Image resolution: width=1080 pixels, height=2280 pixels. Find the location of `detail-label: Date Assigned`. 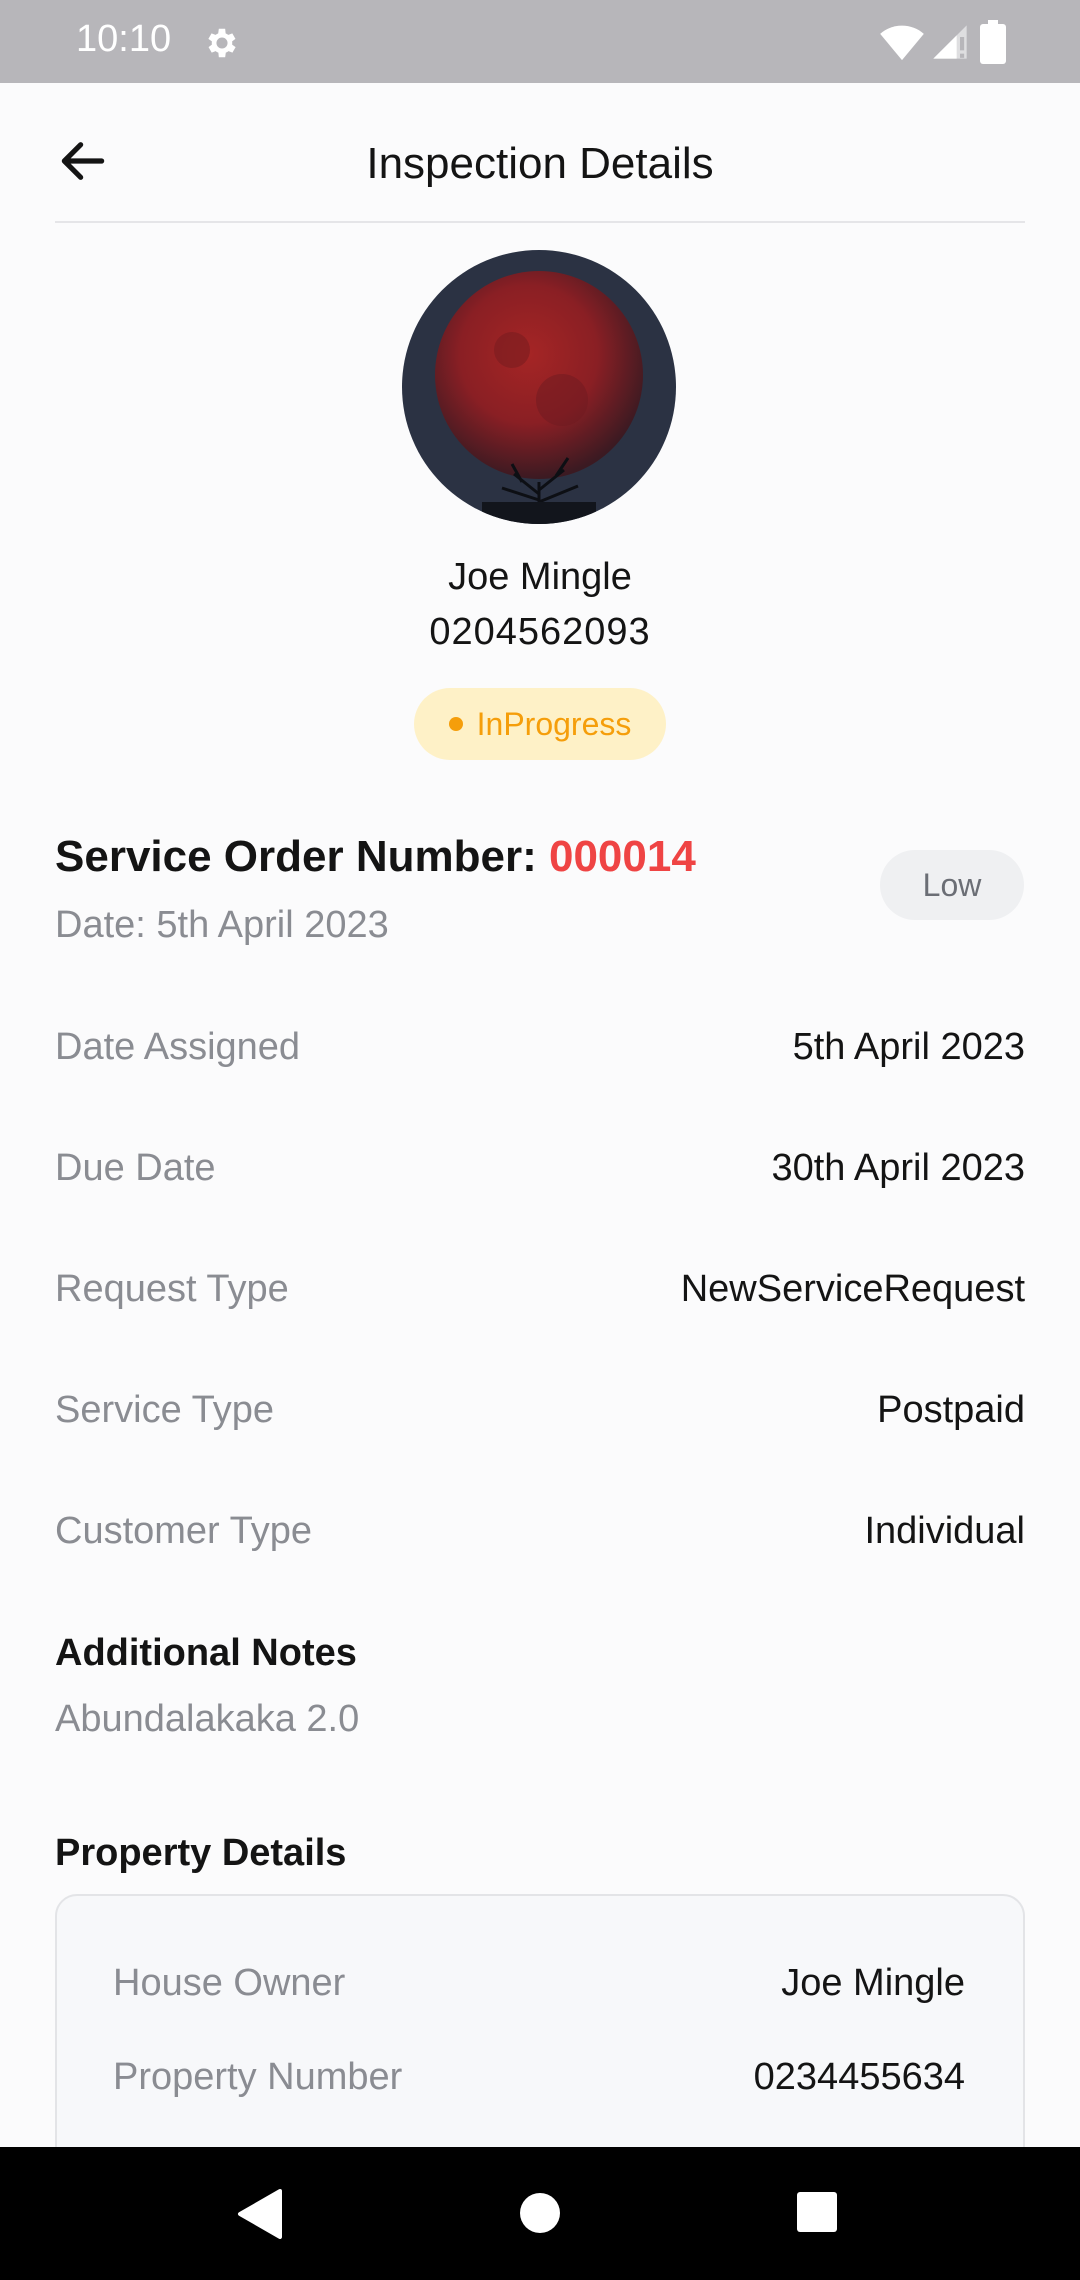

detail-label: Date Assigned is located at coordinates (178, 1047).